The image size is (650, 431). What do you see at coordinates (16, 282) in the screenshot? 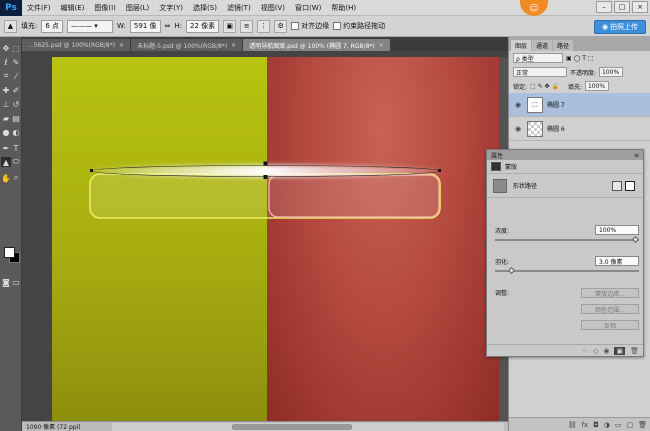
I see `screen-mode-icon: ▭` at bounding box center [16, 282].